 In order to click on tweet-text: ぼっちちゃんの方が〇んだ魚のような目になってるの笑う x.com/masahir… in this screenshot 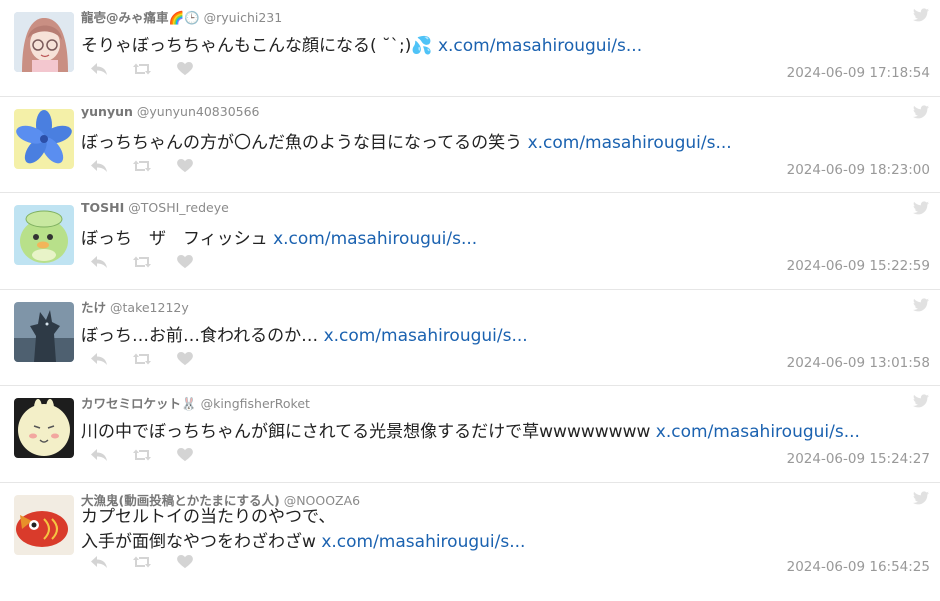, I will do `click(406, 143)`.